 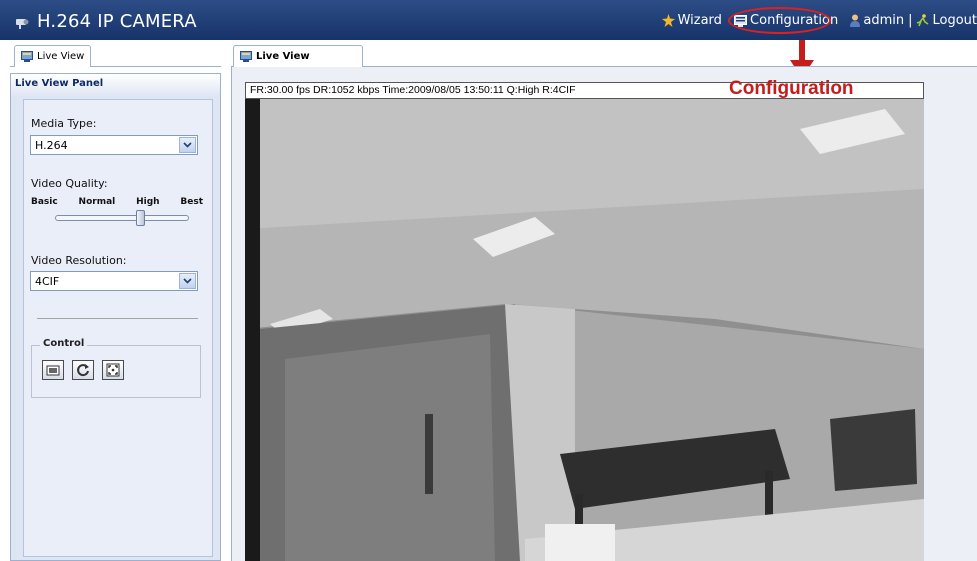 I want to click on media-type-label: Media Type:, so click(x=64, y=123).